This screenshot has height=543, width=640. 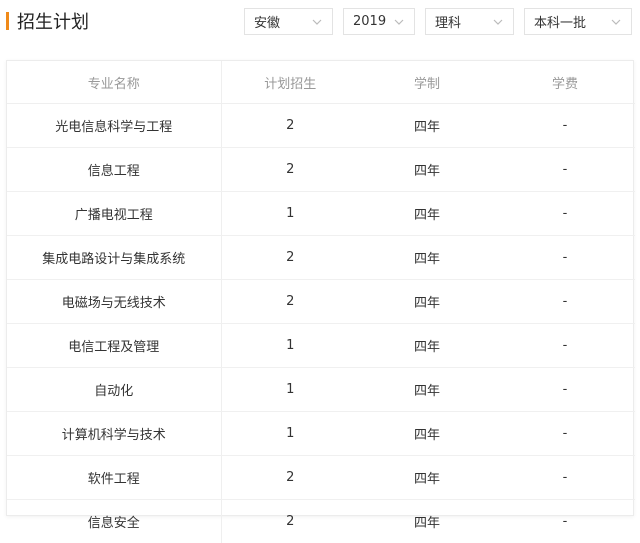 What do you see at coordinates (288, 21) in the screenshot?
I see `province-select: 安徽` at bounding box center [288, 21].